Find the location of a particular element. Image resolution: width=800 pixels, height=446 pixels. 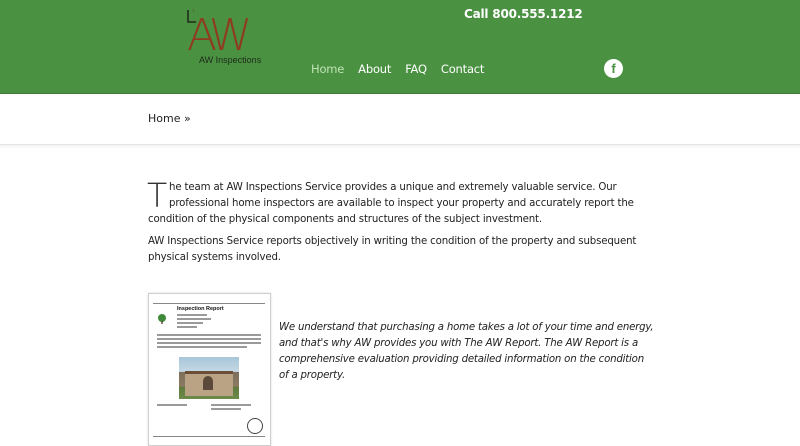

dropcap-letter: T is located at coordinates (157, 195).